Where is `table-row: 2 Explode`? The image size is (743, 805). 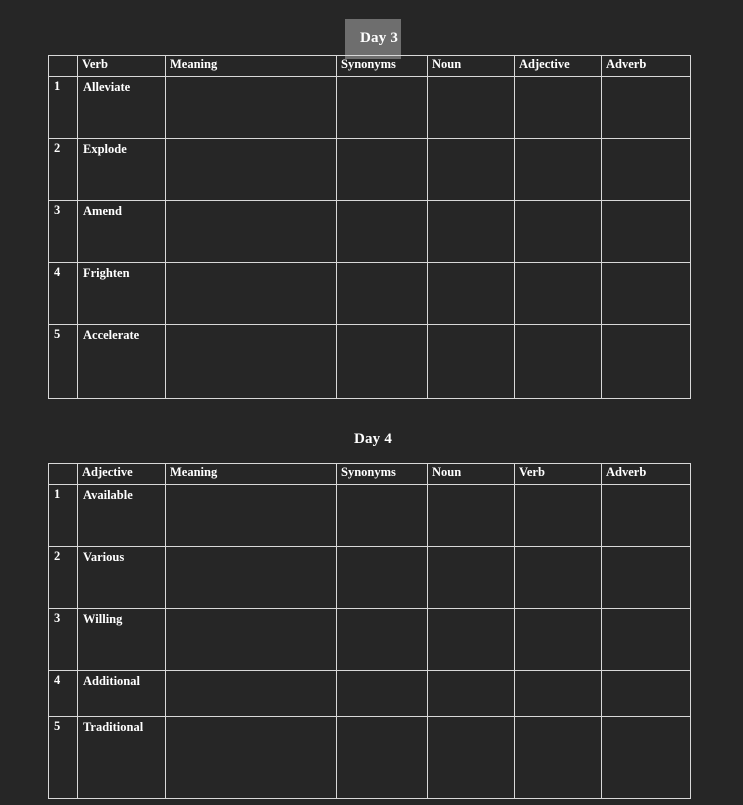 table-row: 2 Explode is located at coordinates (369, 169).